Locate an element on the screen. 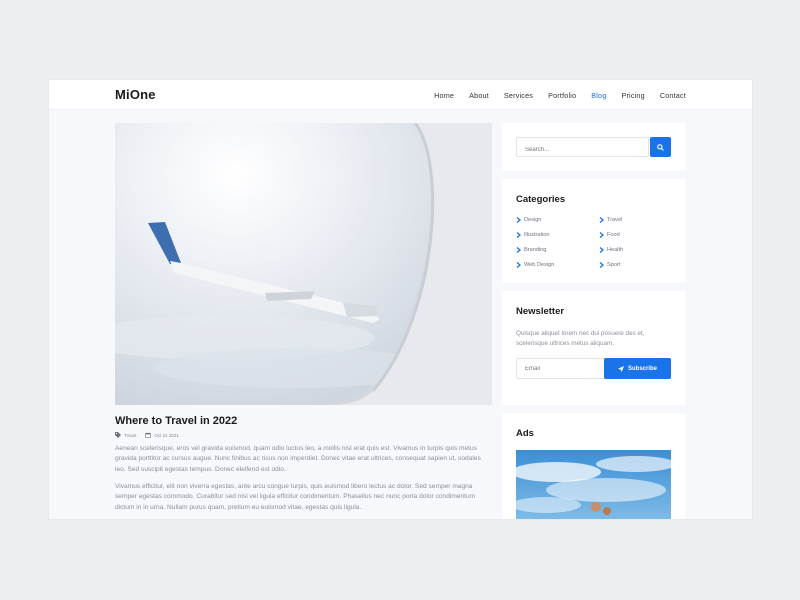  search-icon is located at coordinates (660, 147).